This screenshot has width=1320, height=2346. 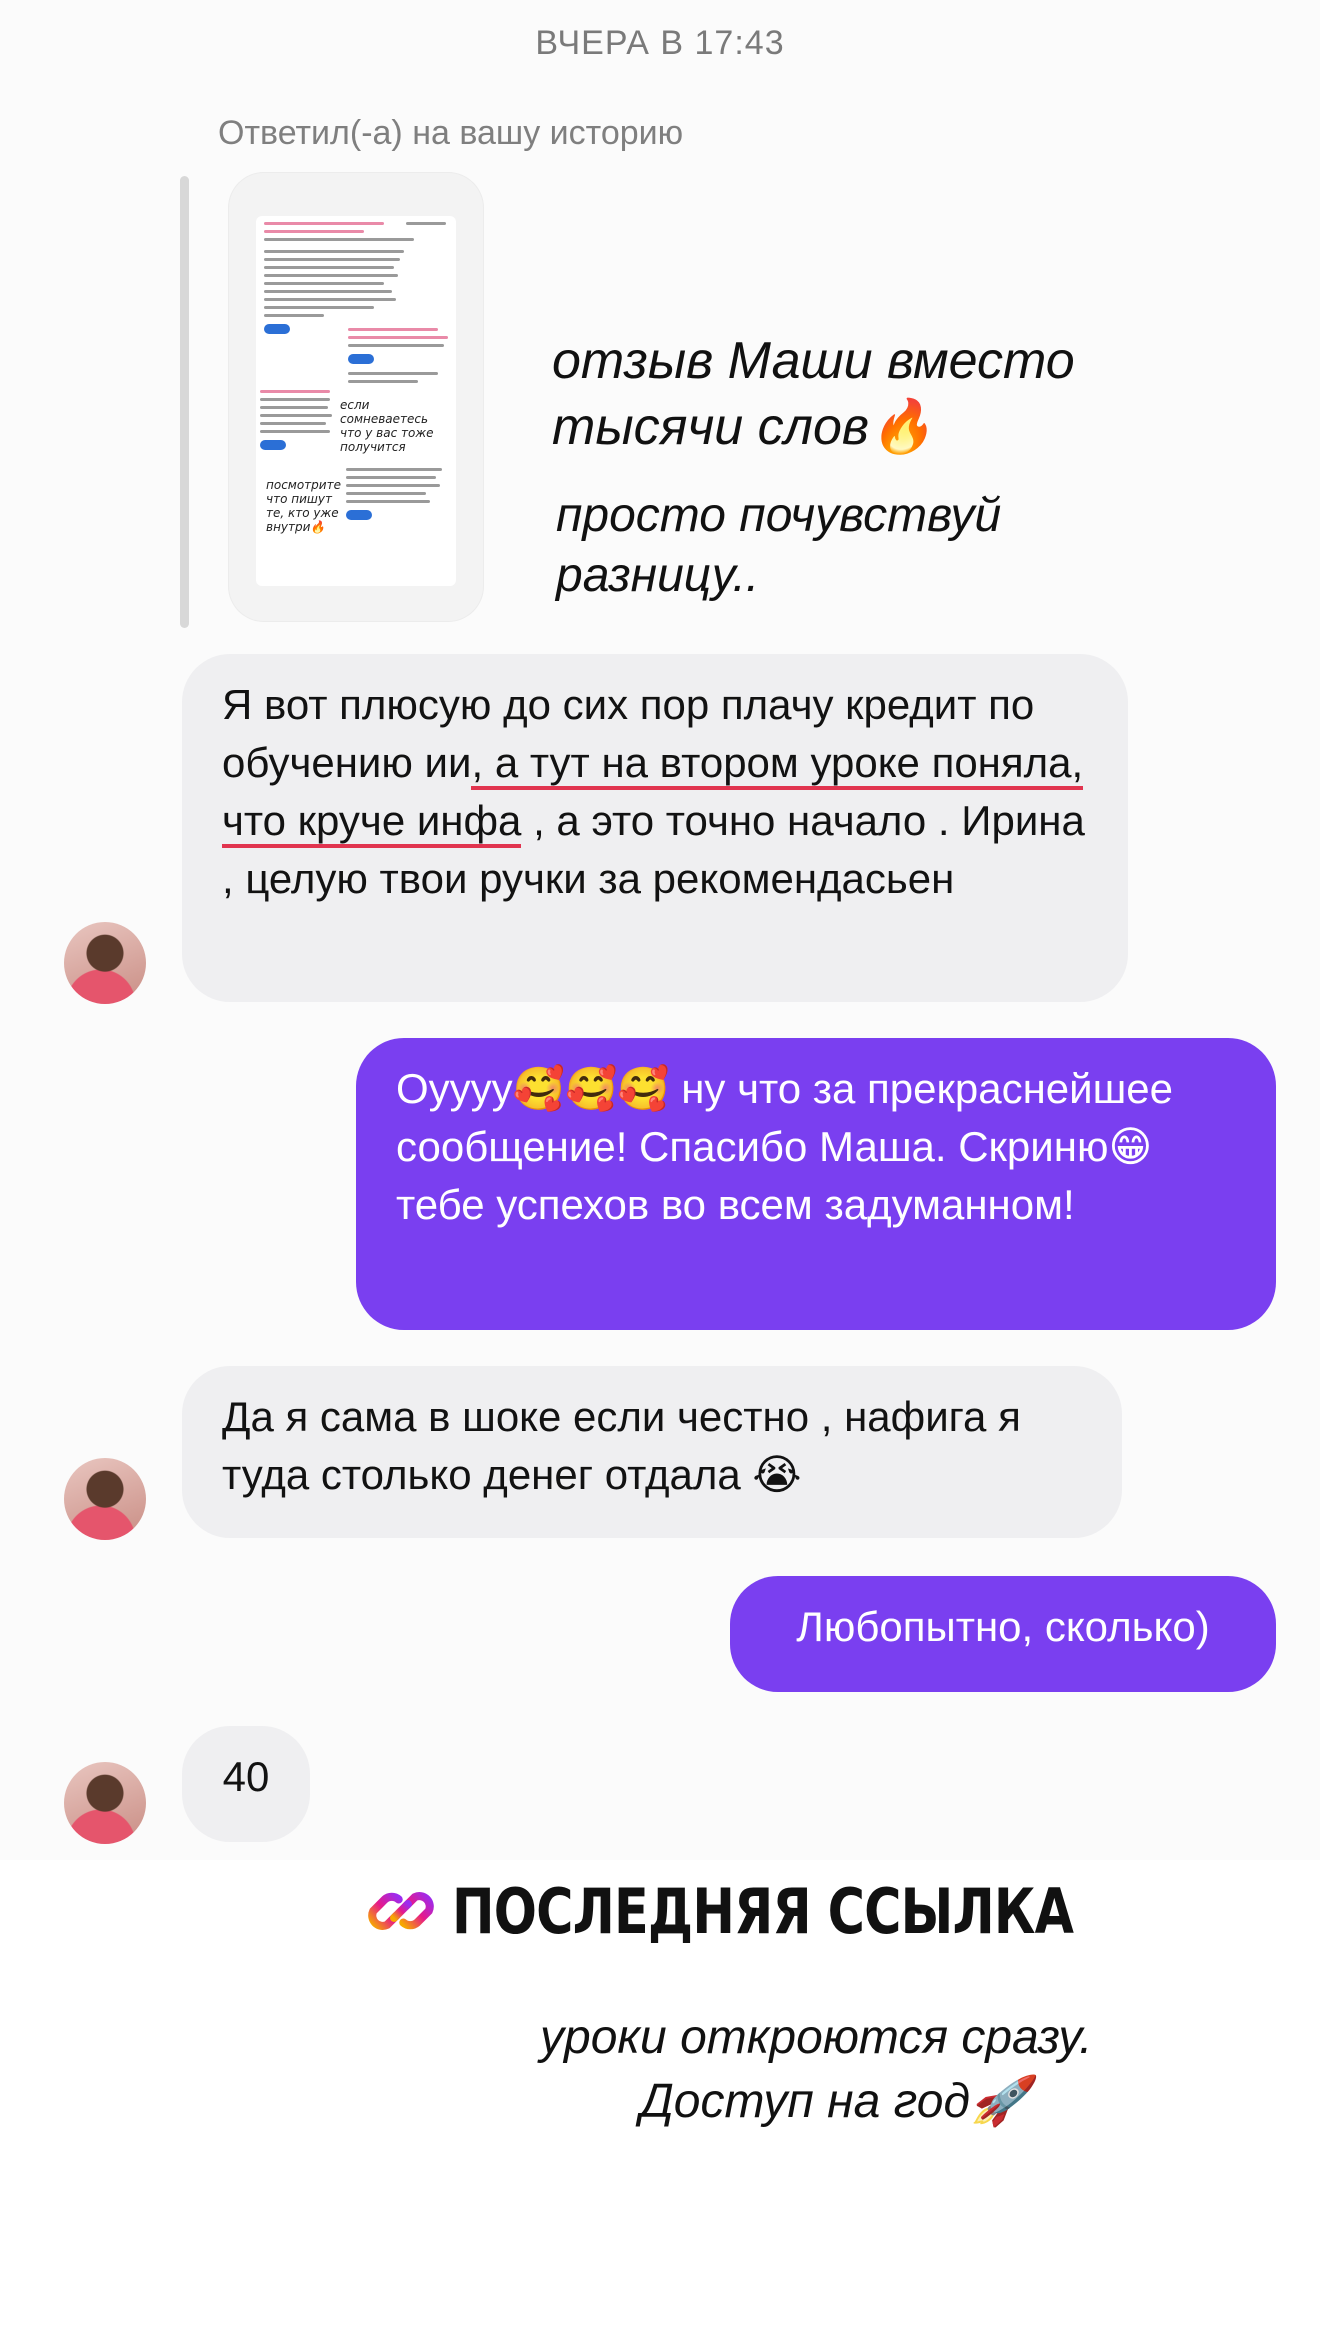 I want to click on story-caption-line-4: разницу.., so click(x=658, y=575).